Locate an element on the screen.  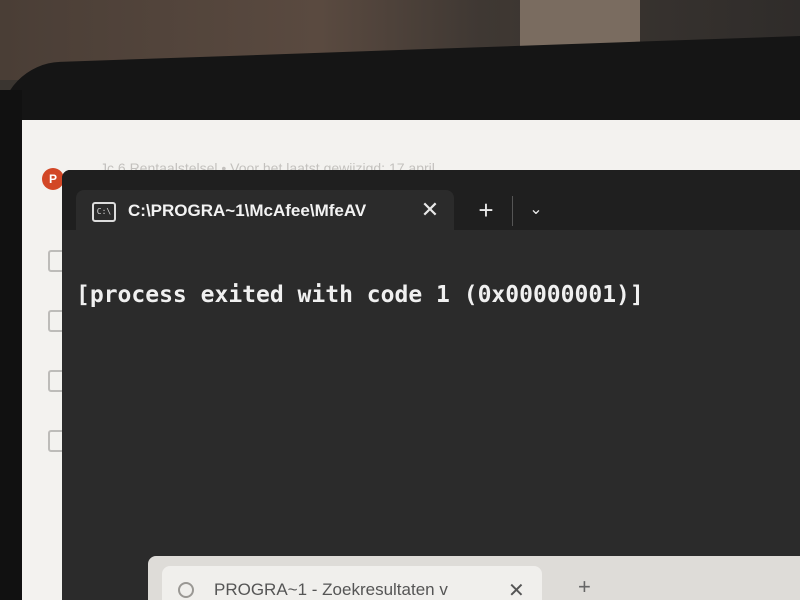
terminal-tab-bar: C:\ C:\PROGRA~1\McAfee\MfeAV ✕ + ⌄ is located at coordinates (431, 201).